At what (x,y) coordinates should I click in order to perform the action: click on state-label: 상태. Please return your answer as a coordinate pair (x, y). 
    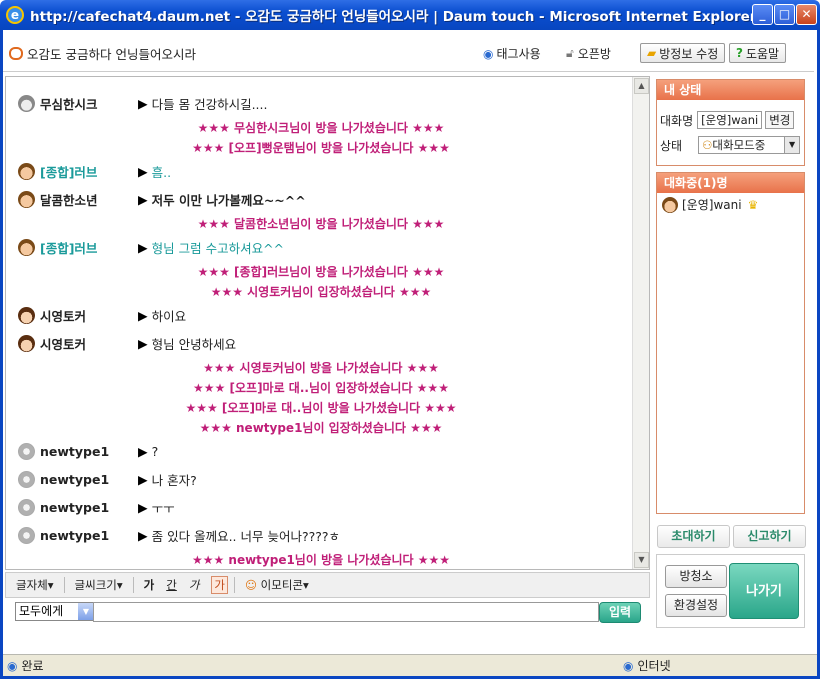
    Looking at the image, I should click on (671, 145).